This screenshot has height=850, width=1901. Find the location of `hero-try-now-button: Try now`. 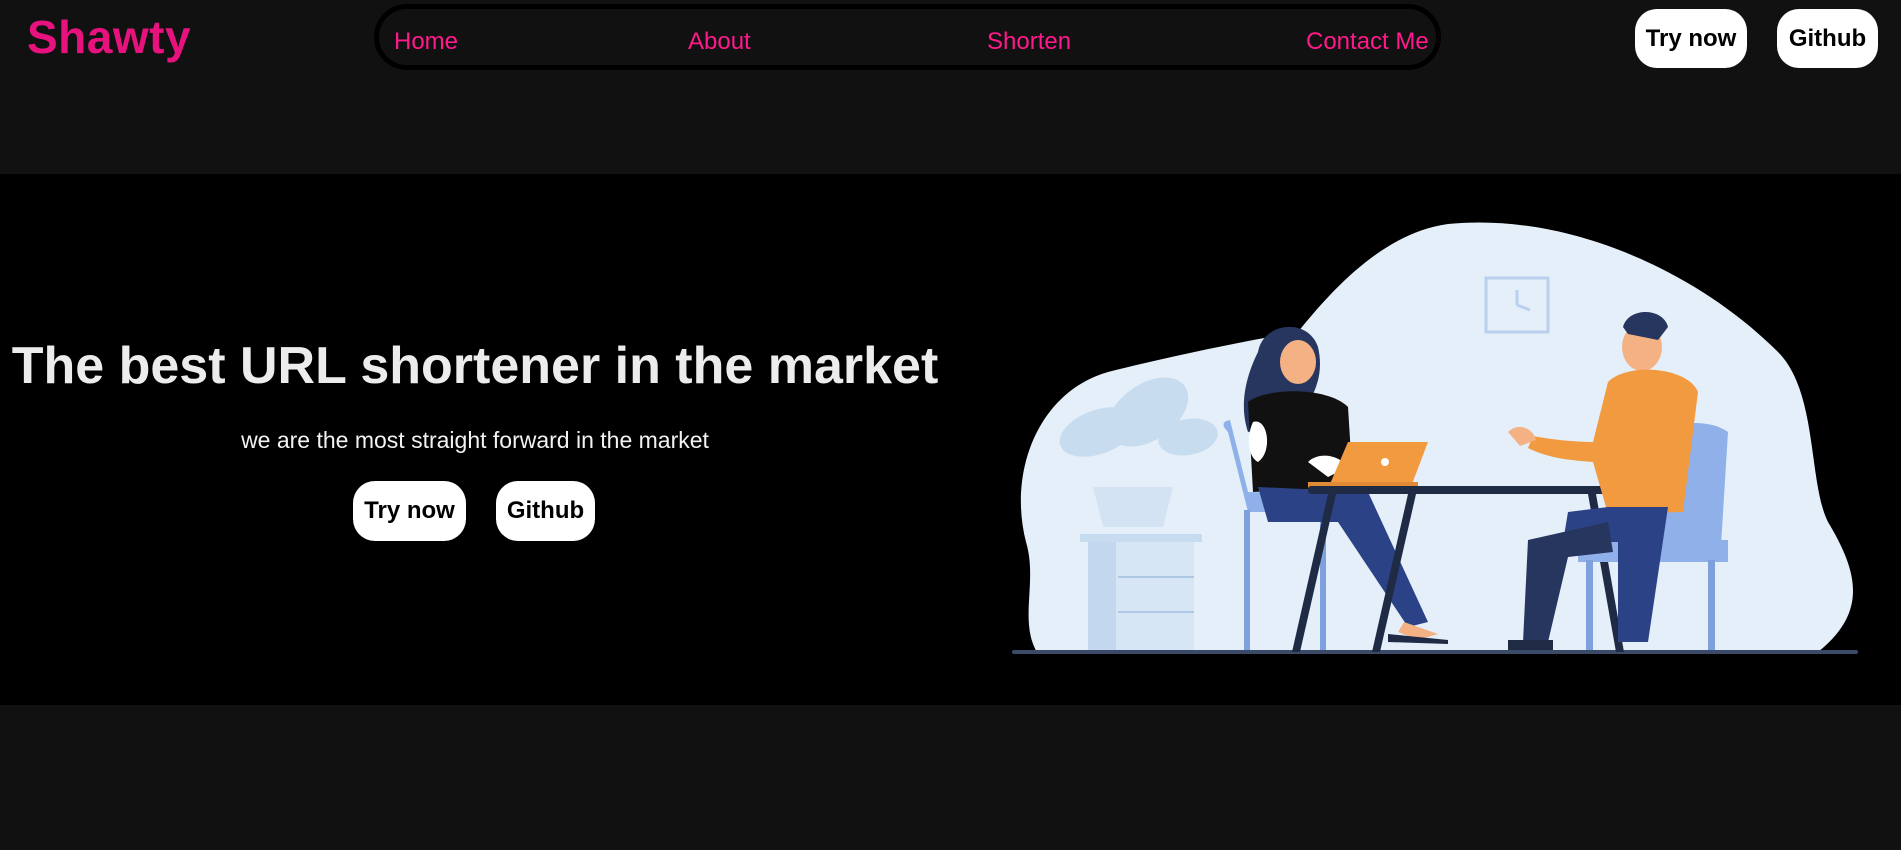

hero-try-now-button: Try now is located at coordinates (409, 511).